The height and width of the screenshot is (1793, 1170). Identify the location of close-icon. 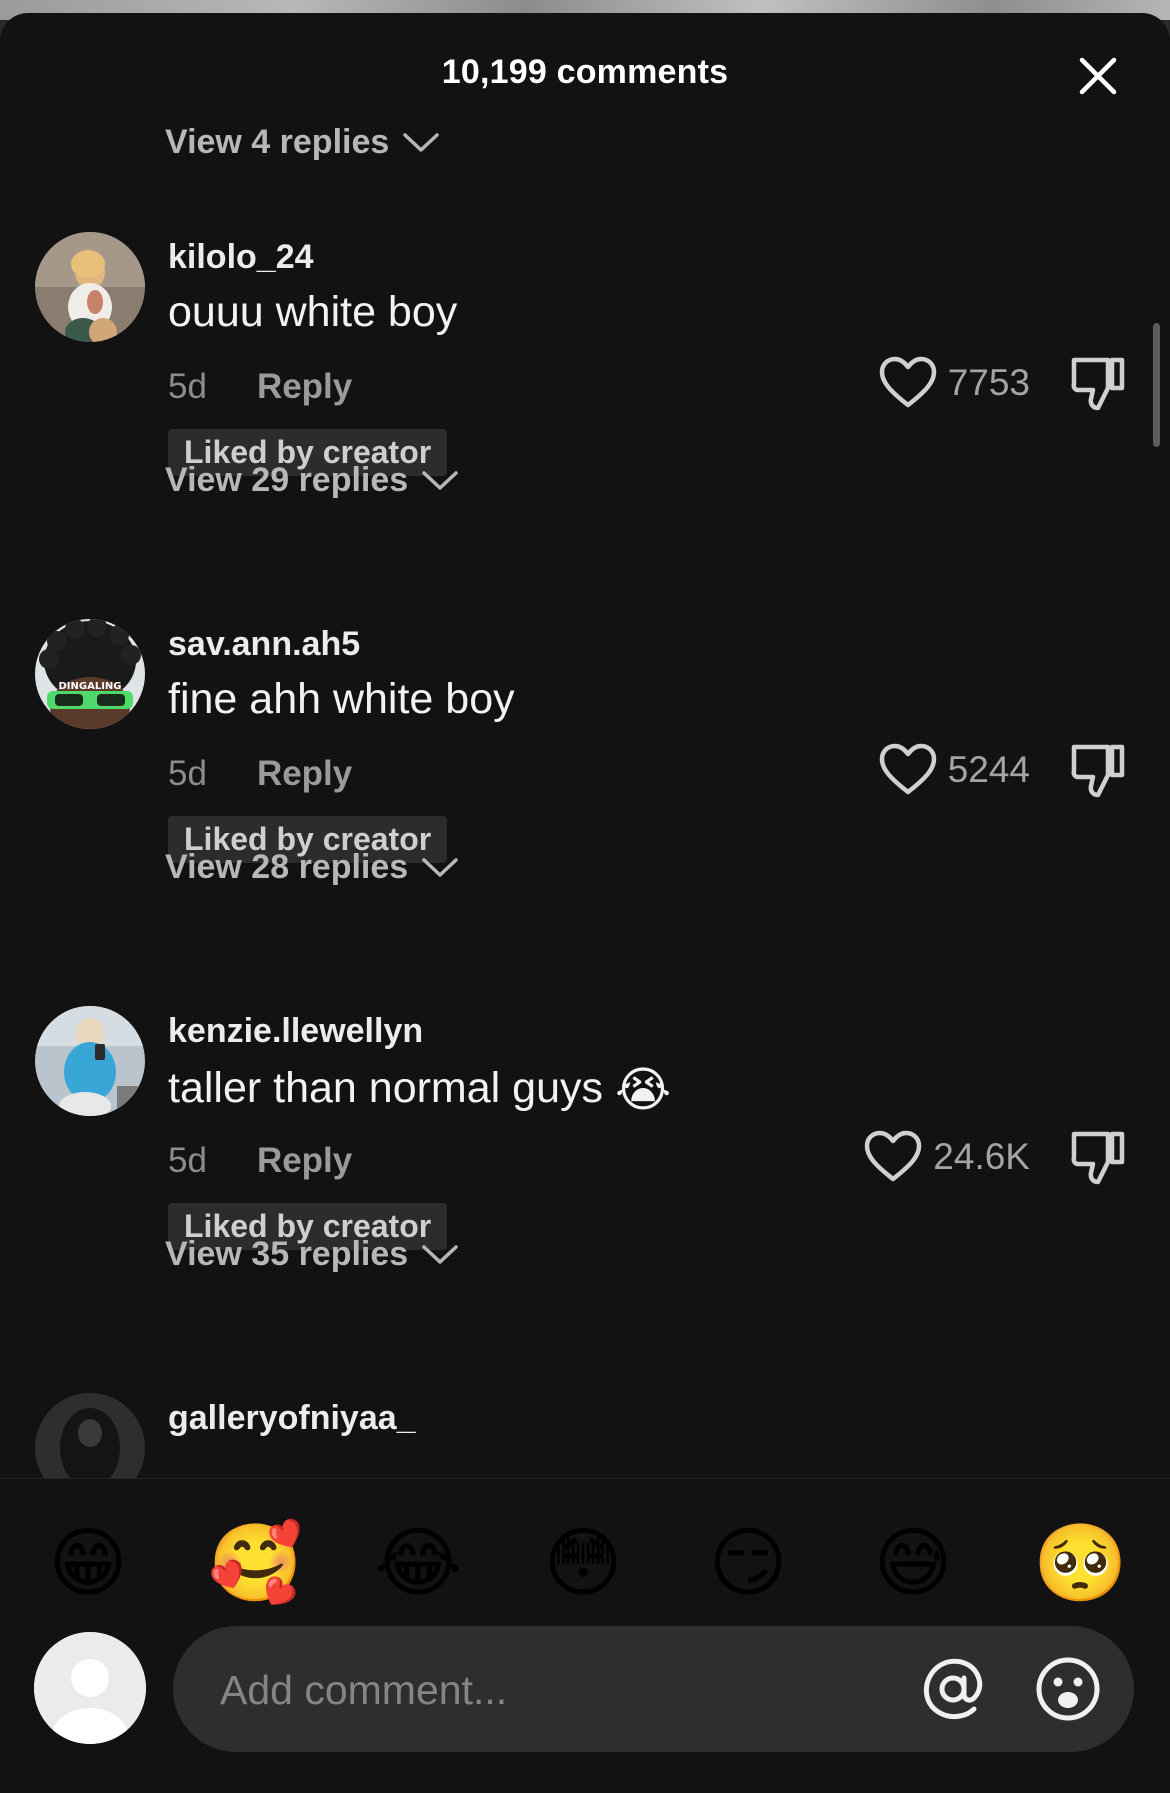
(1098, 76).